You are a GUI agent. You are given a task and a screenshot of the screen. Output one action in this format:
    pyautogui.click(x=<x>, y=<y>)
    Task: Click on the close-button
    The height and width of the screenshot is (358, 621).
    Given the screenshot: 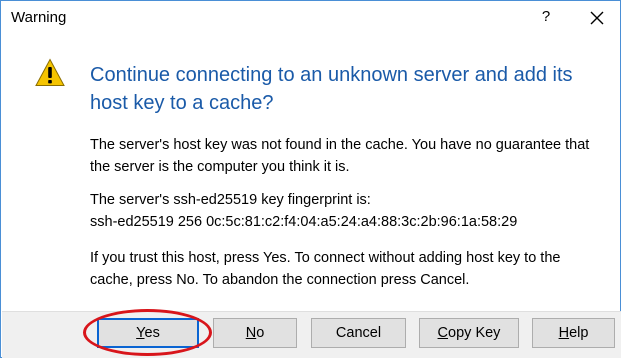 What is the action you would take?
    pyautogui.click(x=597, y=18)
    